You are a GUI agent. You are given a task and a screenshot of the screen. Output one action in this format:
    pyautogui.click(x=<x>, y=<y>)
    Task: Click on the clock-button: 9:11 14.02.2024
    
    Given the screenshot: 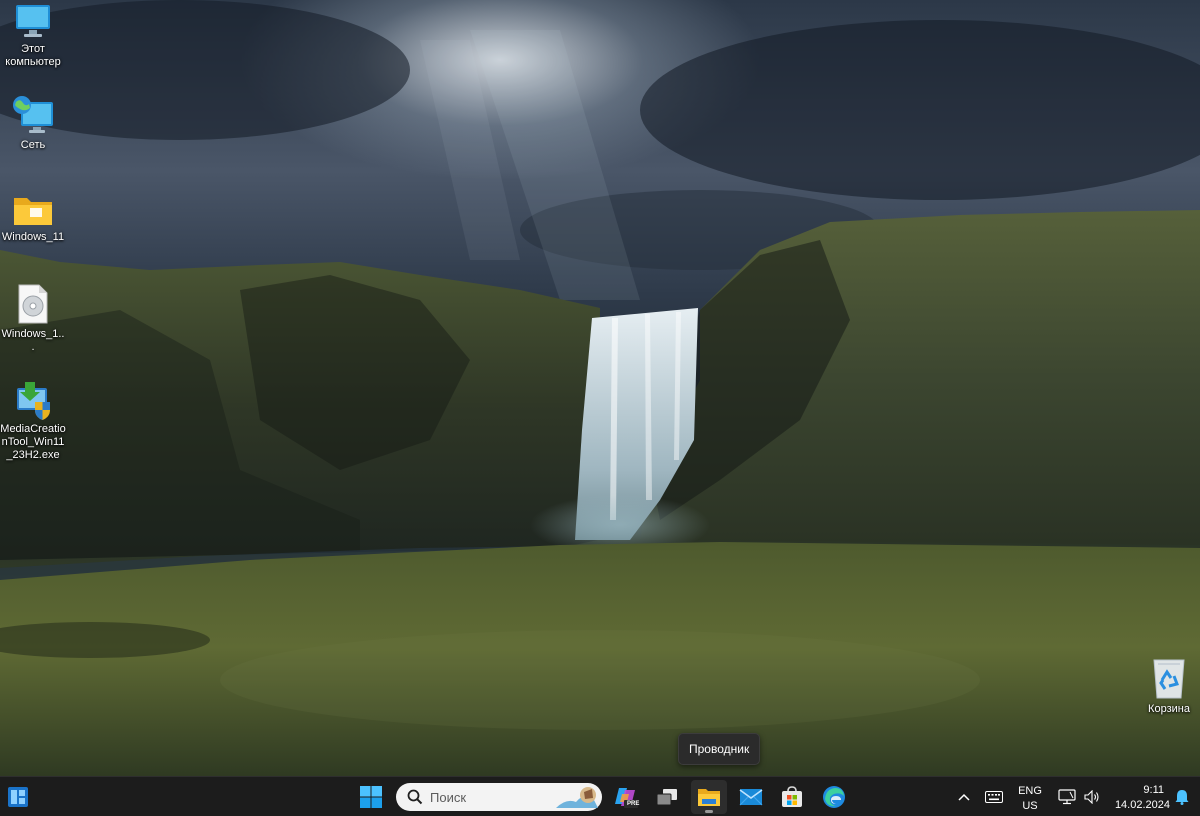 What is the action you would take?
    pyautogui.click(x=1139, y=797)
    